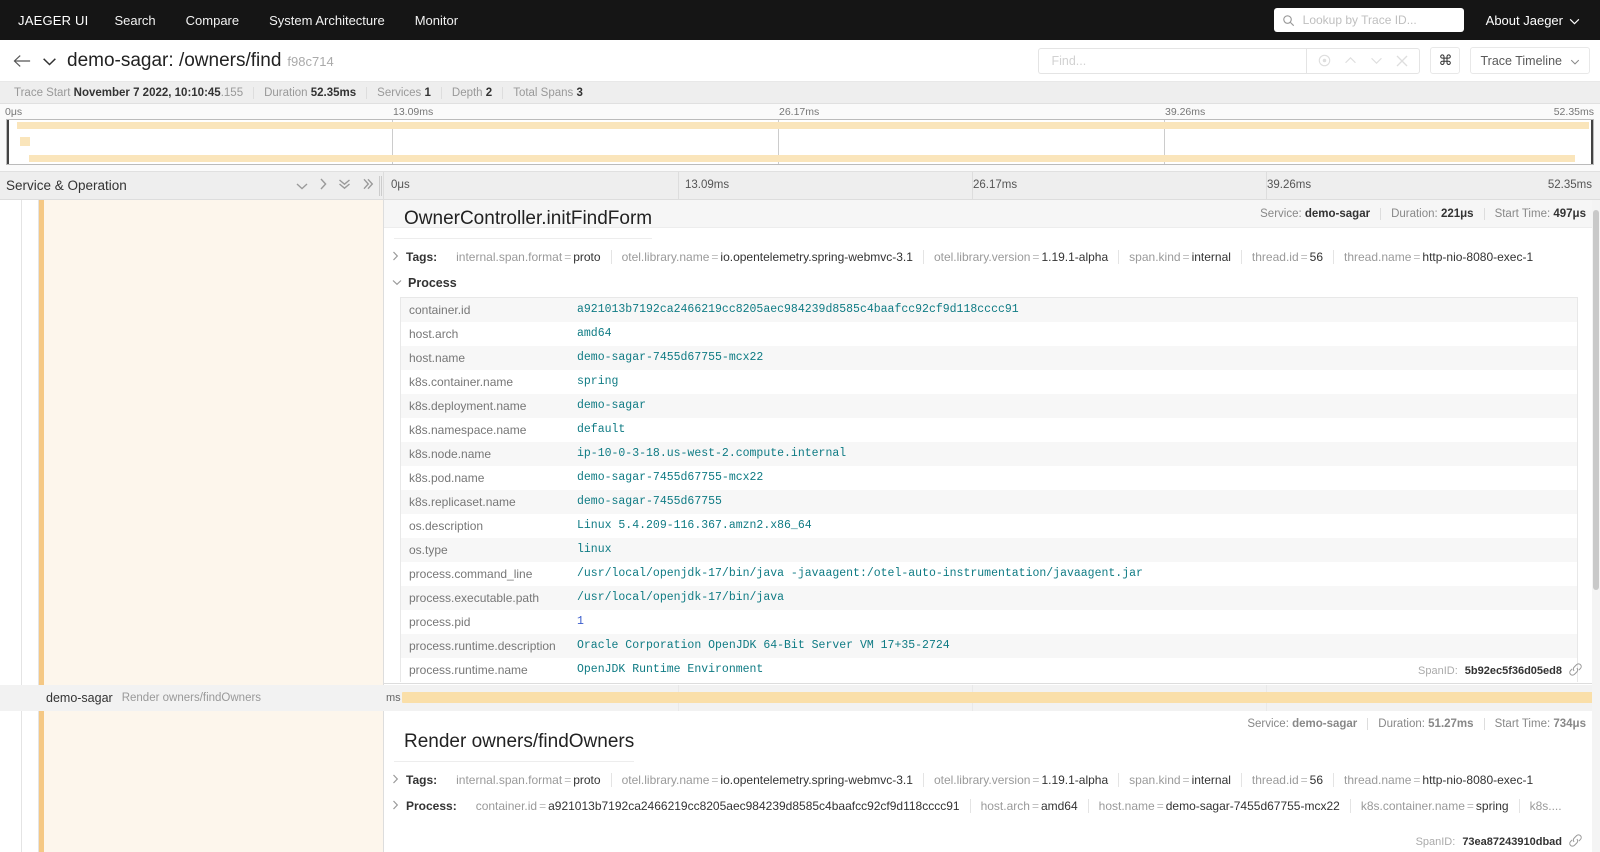 This screenshot has height=852, width=1600. Describe the element at coordinates (1592, 142) in the screenshot. I see `minimap-drag-handle-right` at that location.